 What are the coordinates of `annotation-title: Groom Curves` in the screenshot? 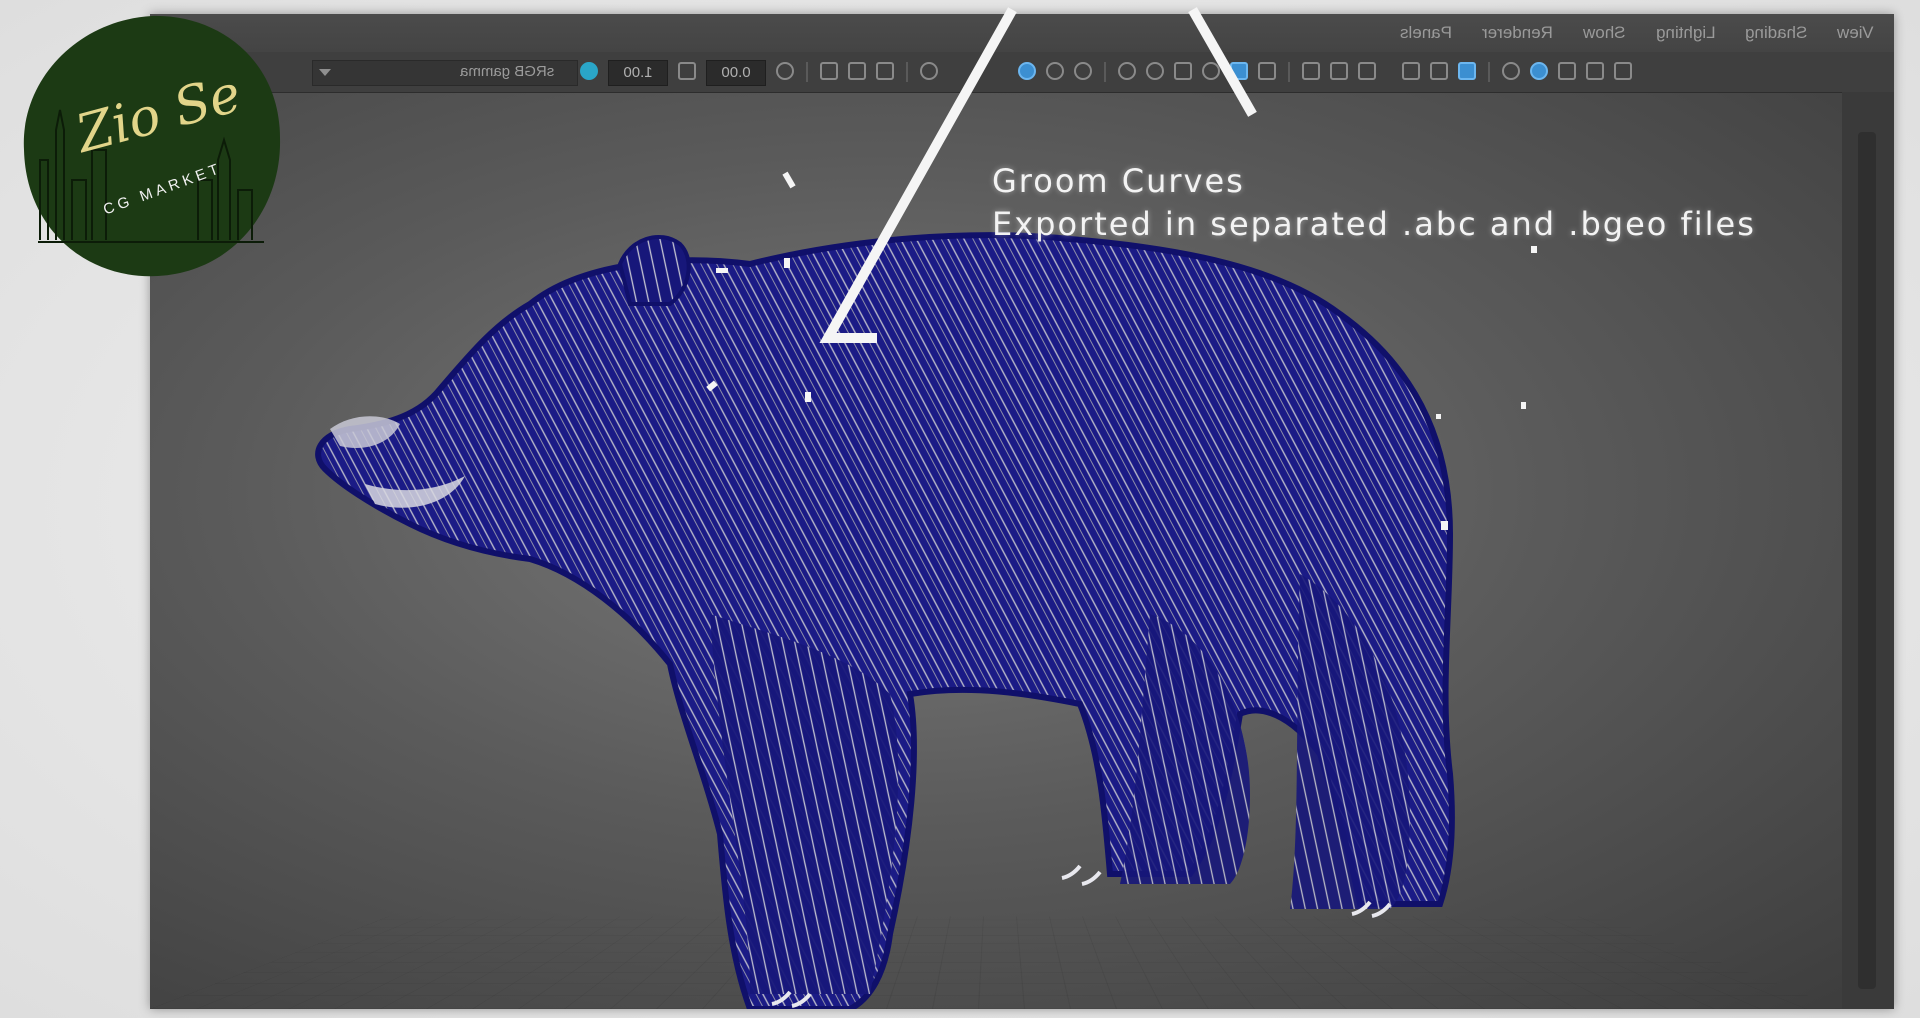 It's located at (1118, 181).